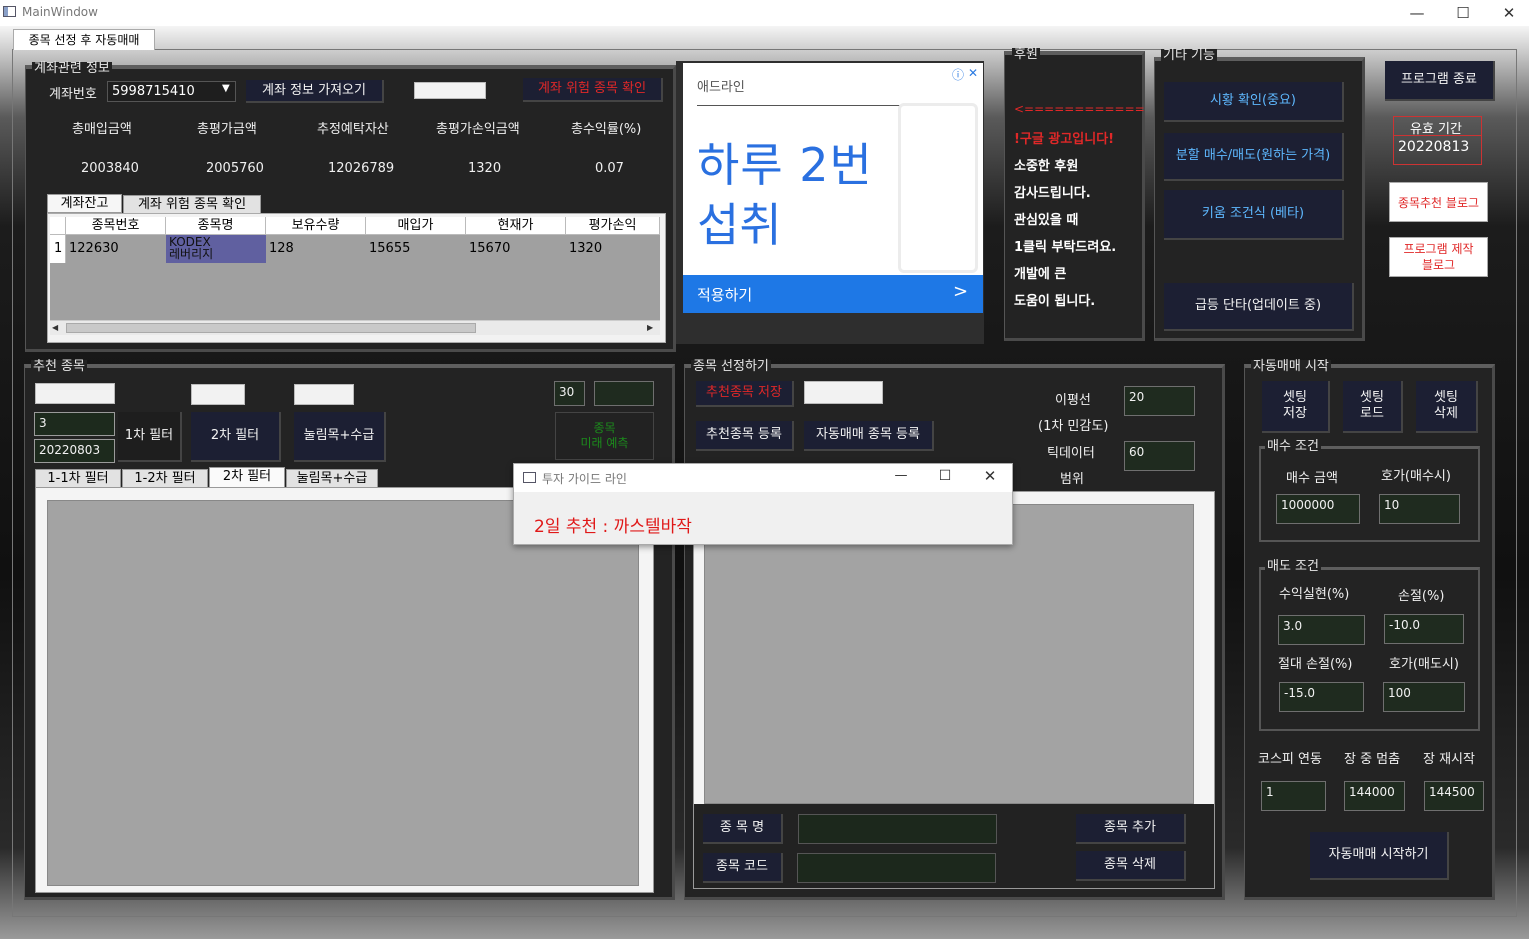  I want to click on exit-program-button: 프로그램 종료, so click(1440, 81).